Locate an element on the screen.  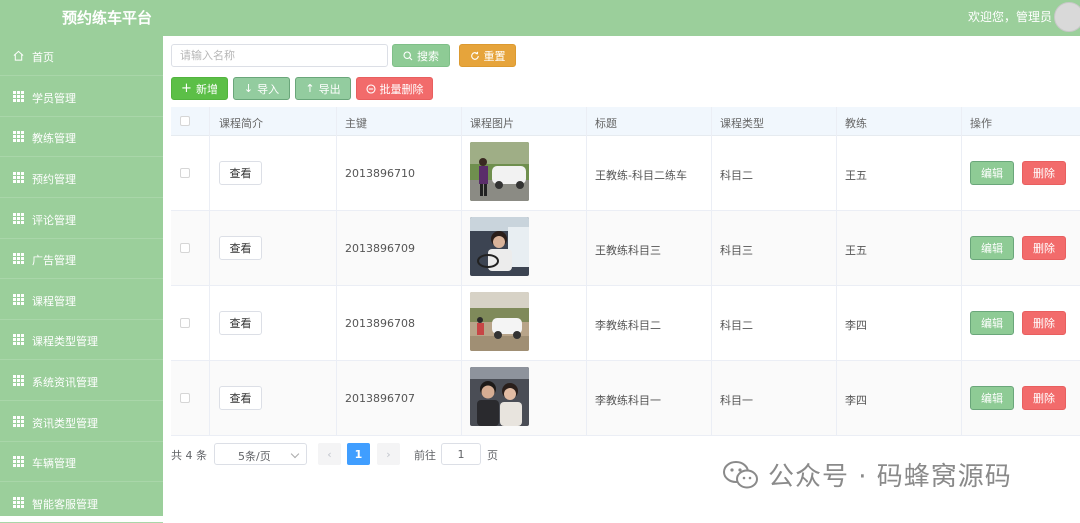
row-id: 2013896708 is located at coordinates (380, 323).